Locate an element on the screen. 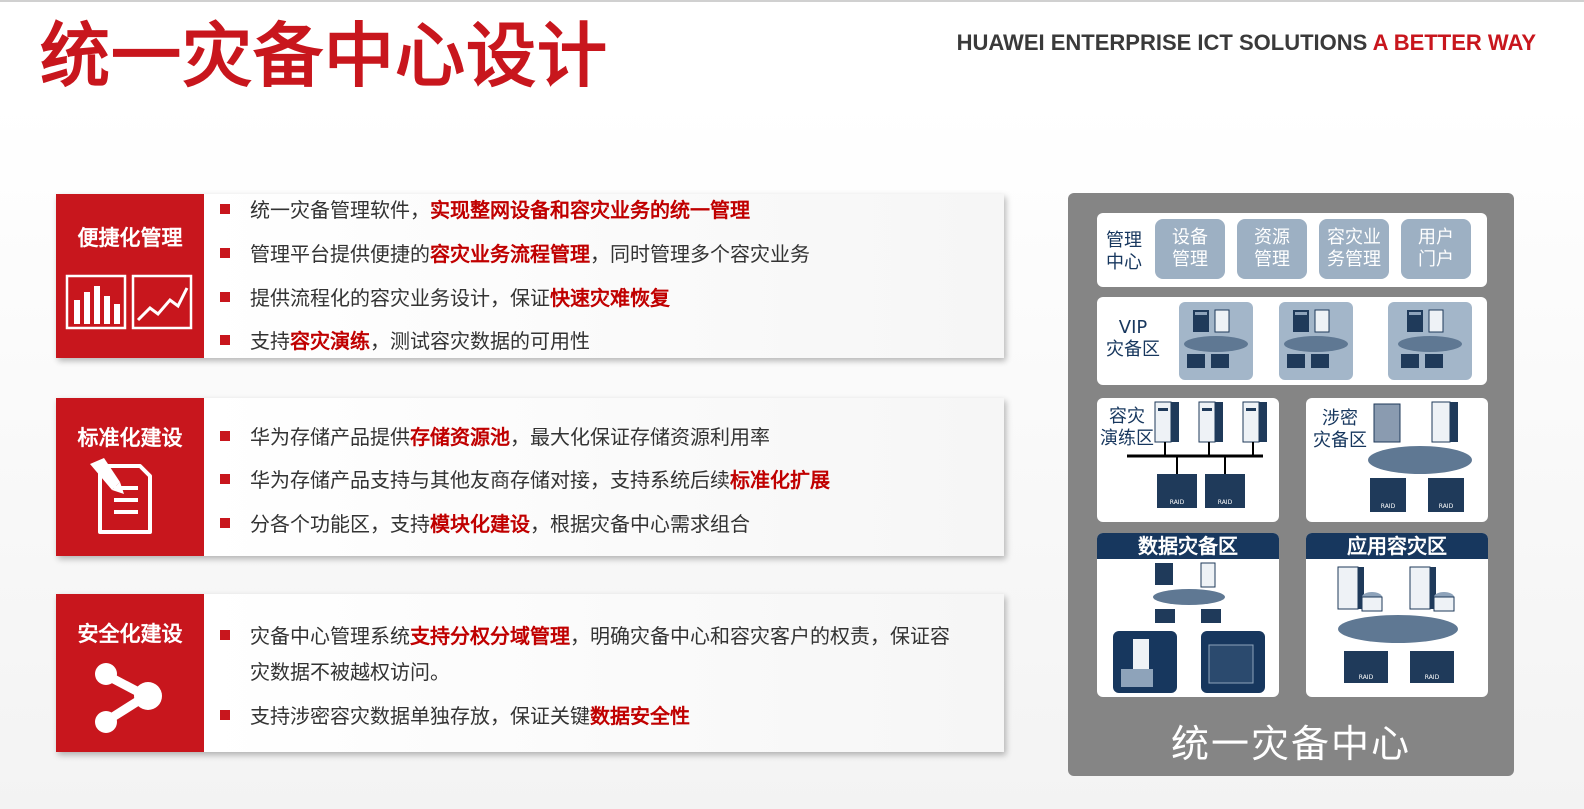 The width and height of the screenshot is (1584, 809). app-dr-zone-box: 应用容灾区 RAID RAID is located at coordinates (1397, 615).